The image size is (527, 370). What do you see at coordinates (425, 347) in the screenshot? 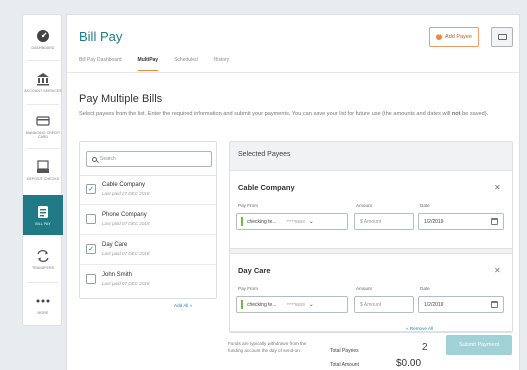
I see `total-payees-value: 2` at bounding box center [425, 347].